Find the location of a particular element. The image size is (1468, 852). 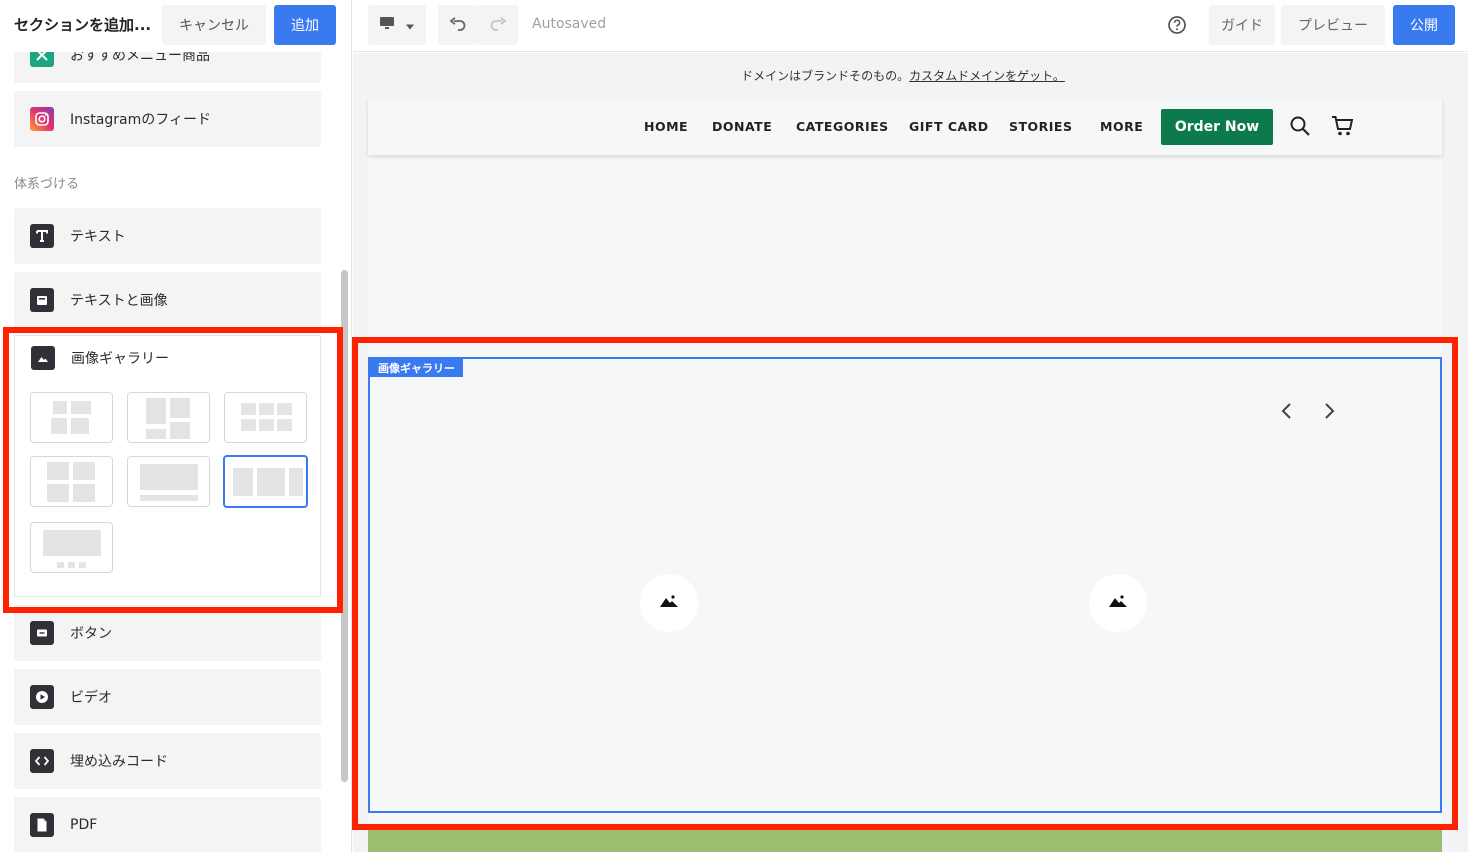

domain-promo-bar: ドメインはブランドそのもの。カスタムドメインをゲット。 is located at coordinates (903, 75).